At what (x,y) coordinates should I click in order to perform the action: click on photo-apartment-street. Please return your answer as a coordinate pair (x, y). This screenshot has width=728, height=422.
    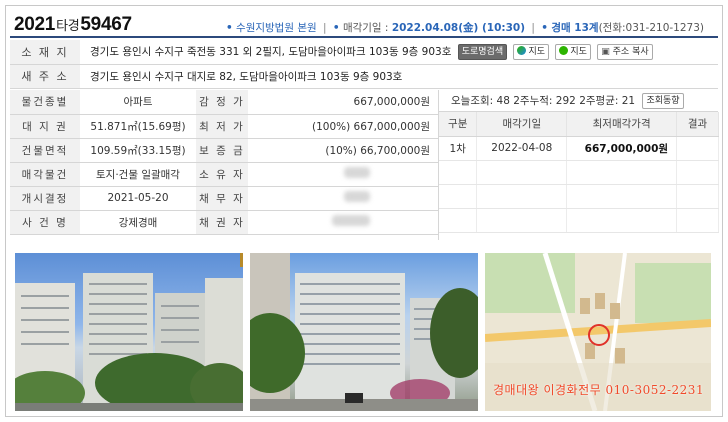
    Looking at the image, I should click on (364, 332).